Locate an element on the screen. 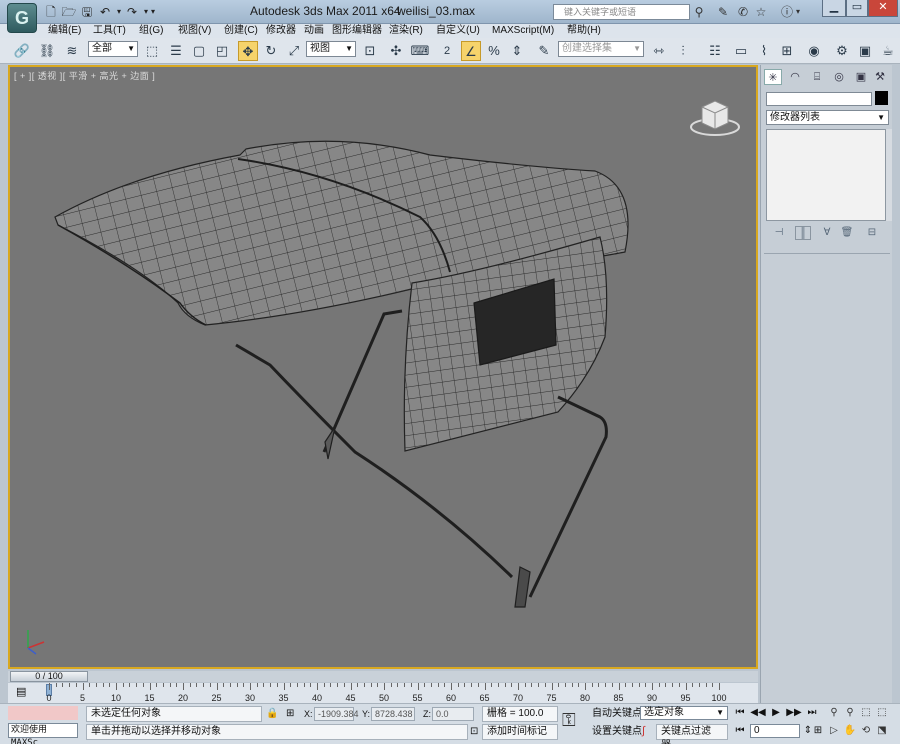 The image size is (900, 744). motion-tab-icon: ◎ is located at coordinates (839, 77).